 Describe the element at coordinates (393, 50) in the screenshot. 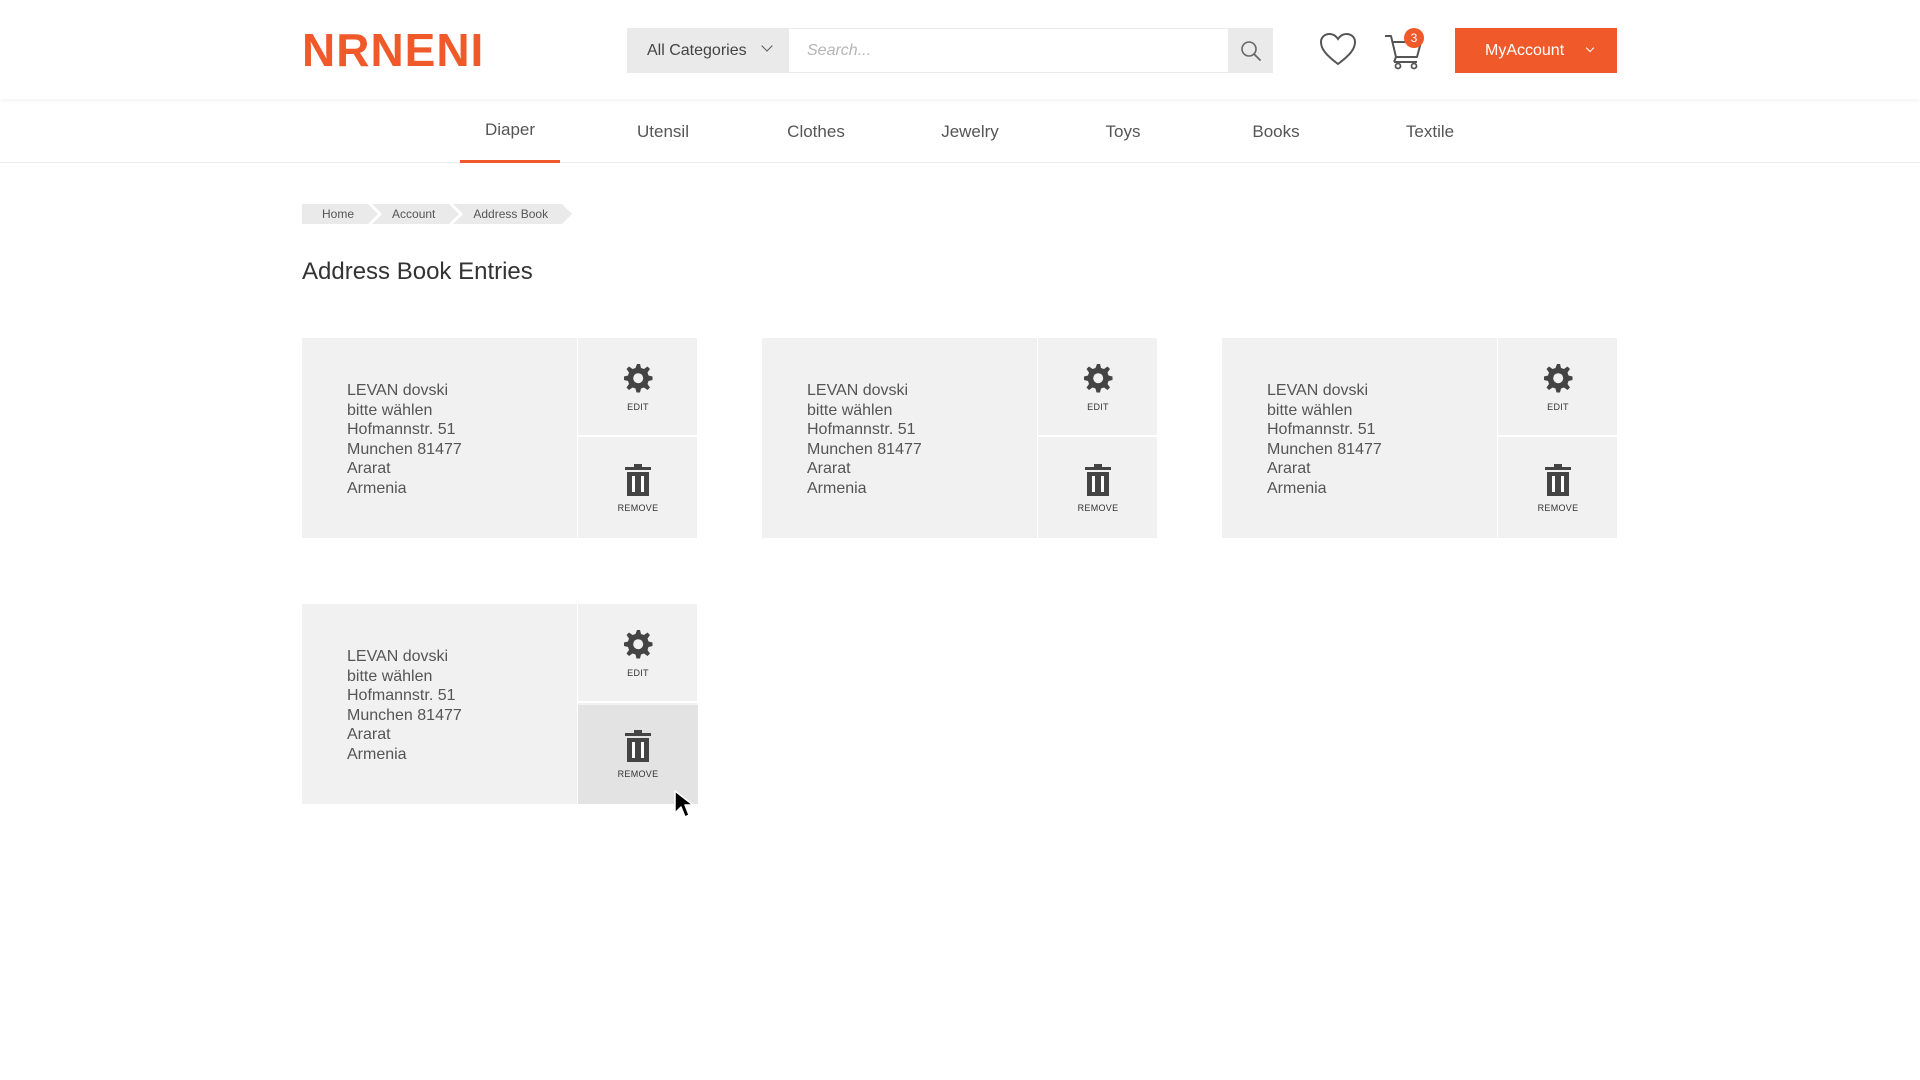

I see `logo: NRNENI` at that location.